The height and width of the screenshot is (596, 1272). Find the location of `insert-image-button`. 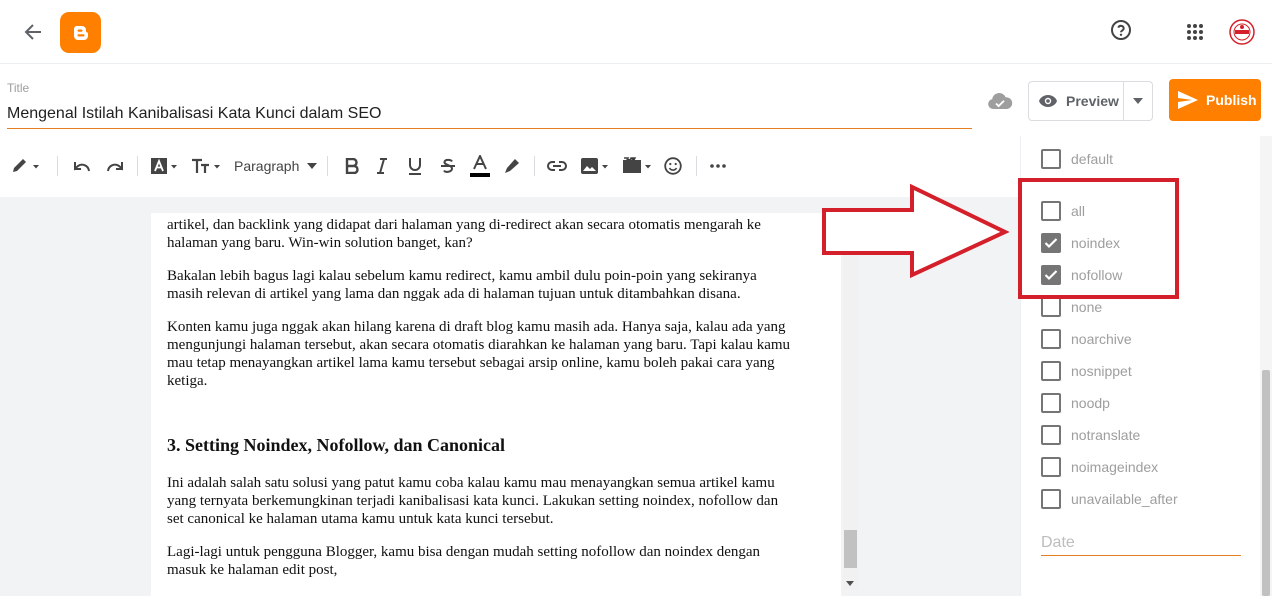

insert-image-button is located at coordinates (595, 166).